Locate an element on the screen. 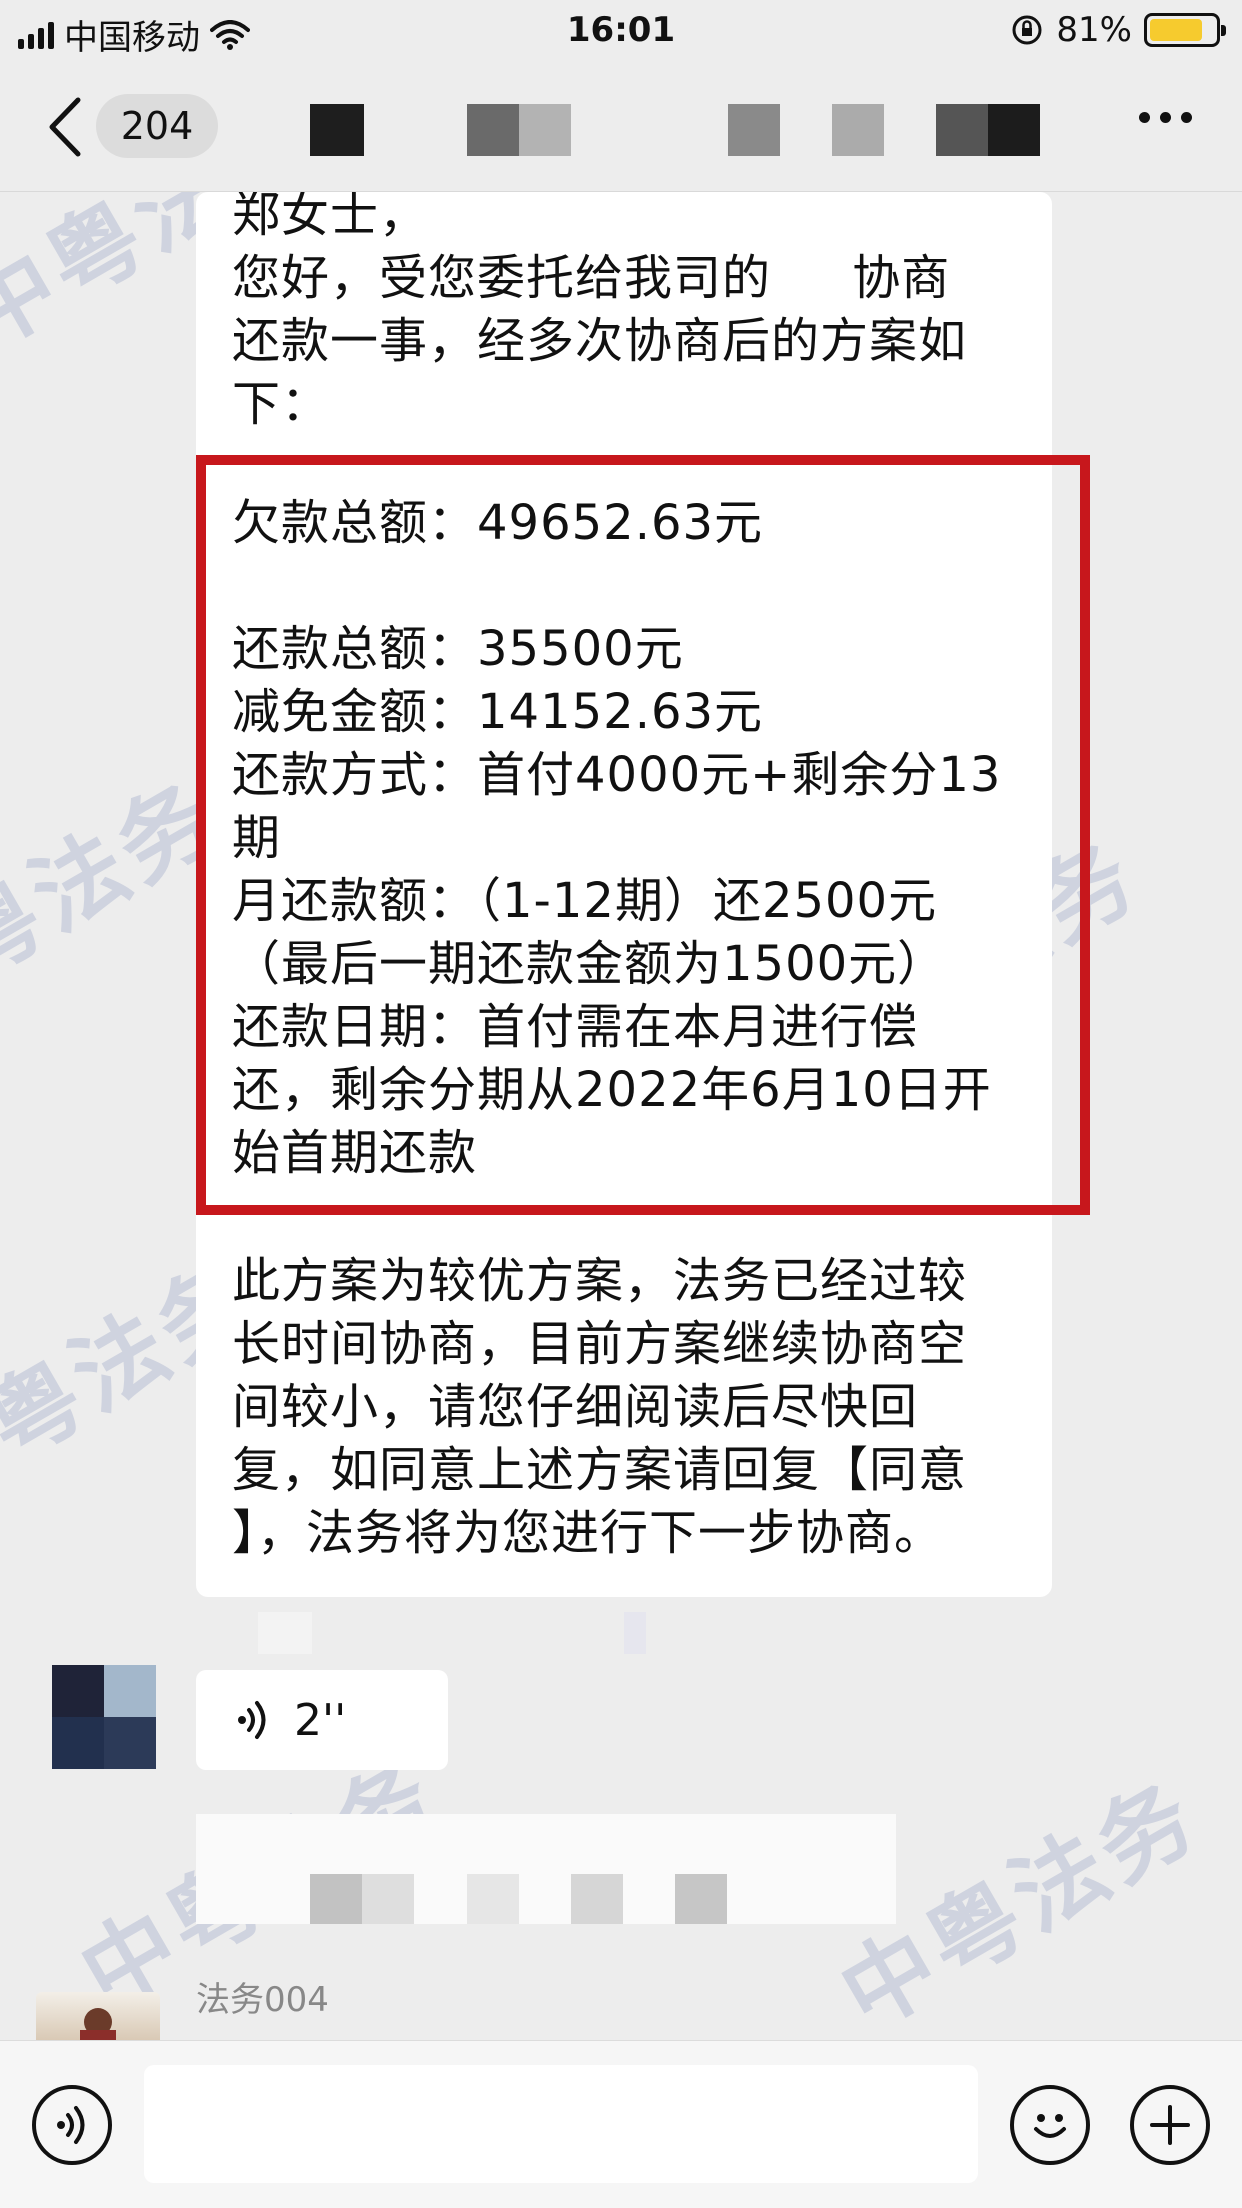 The height and width of the screenshot is (2208, 1242). input-bar is located at coordinates (621, 2124).